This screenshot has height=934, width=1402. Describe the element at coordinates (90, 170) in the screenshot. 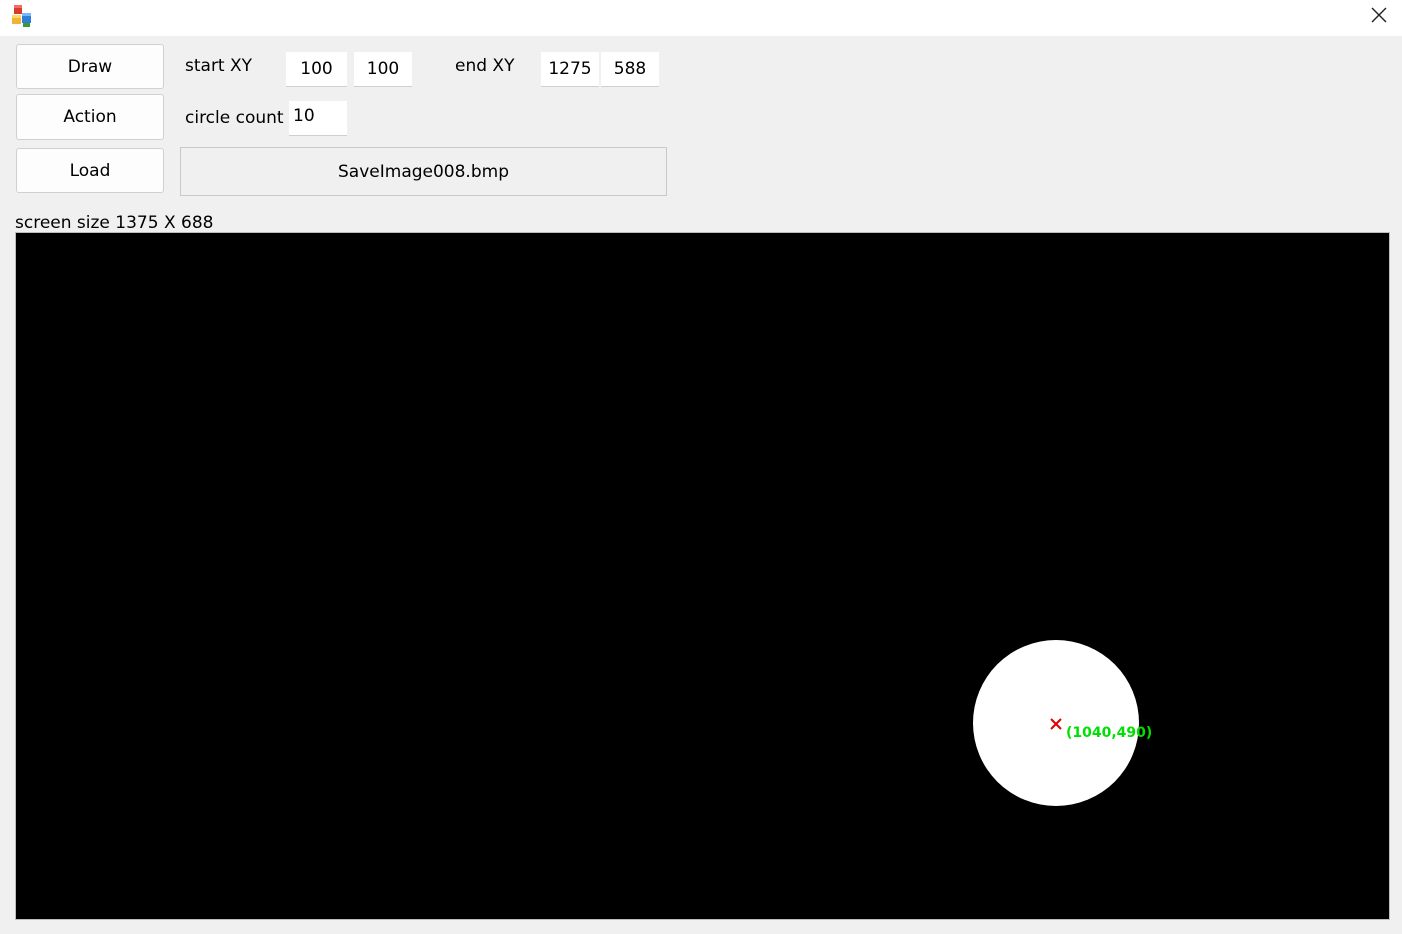

I see `load-button: Load` at that location.